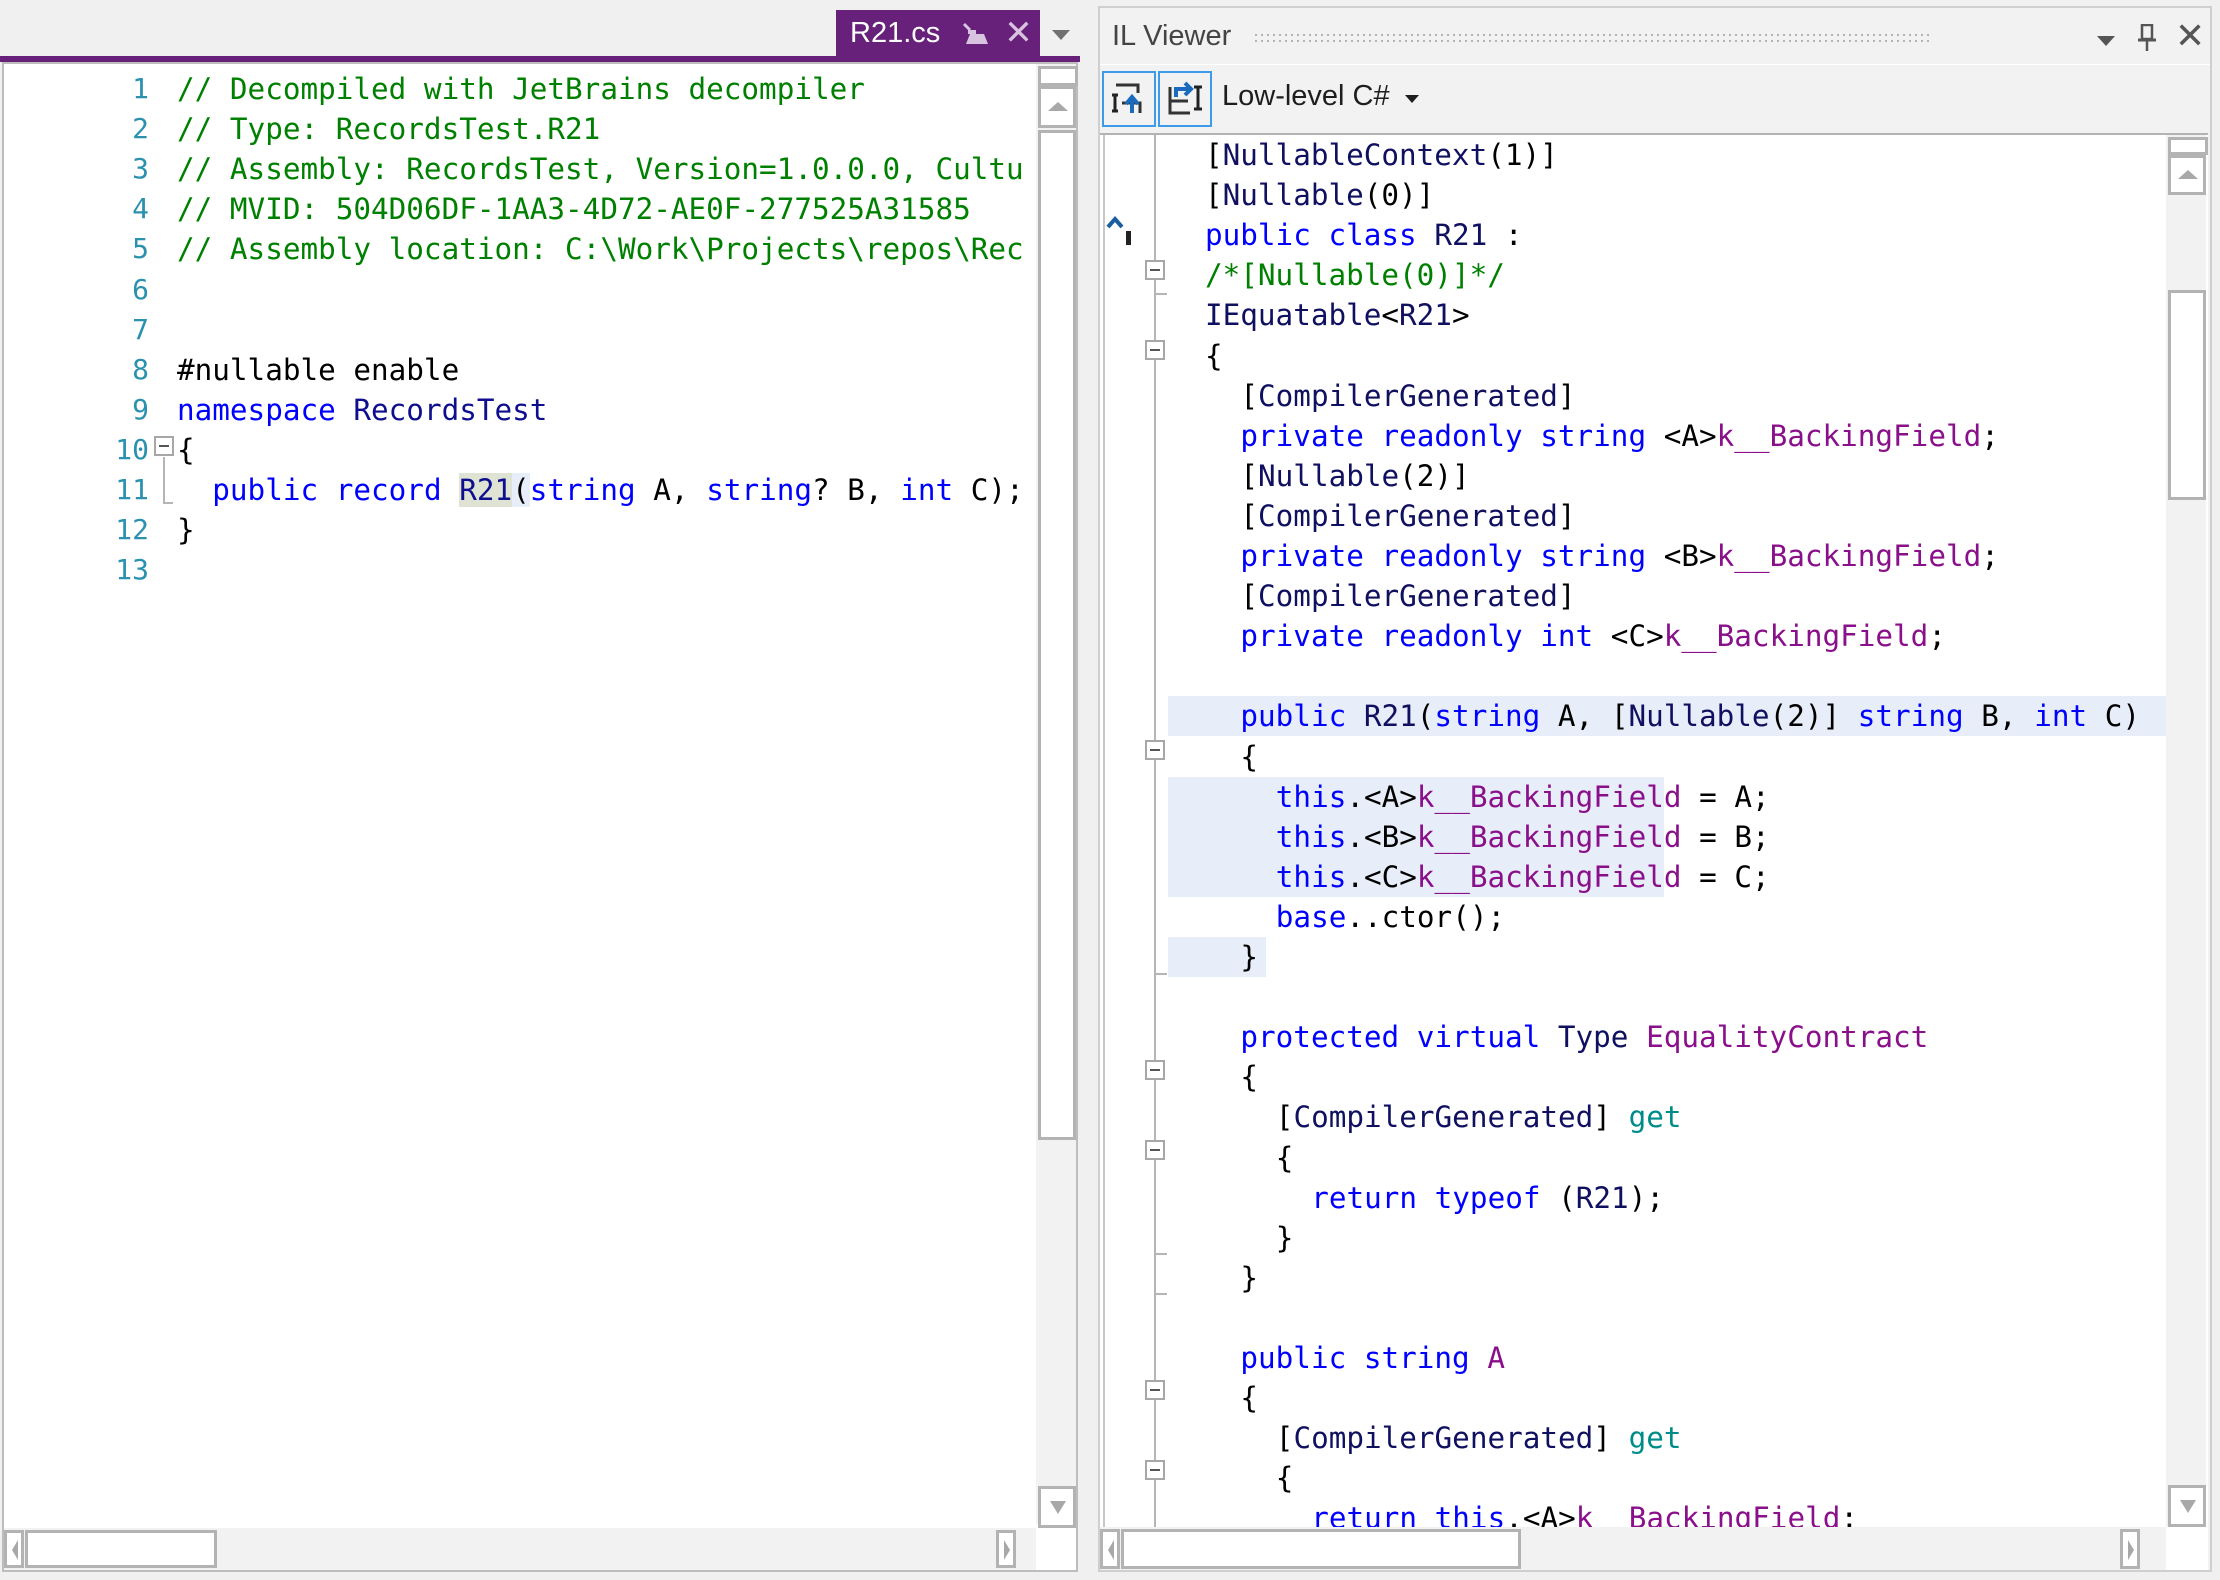 The image size is (2220, 1580). Describe the element at coordinates (2147, 37) in the screenshot. I see `pin-icon` at that location.